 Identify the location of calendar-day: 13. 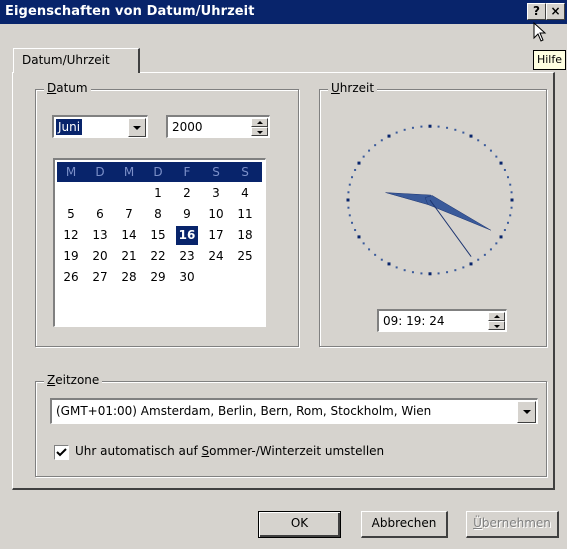
(100, 235).